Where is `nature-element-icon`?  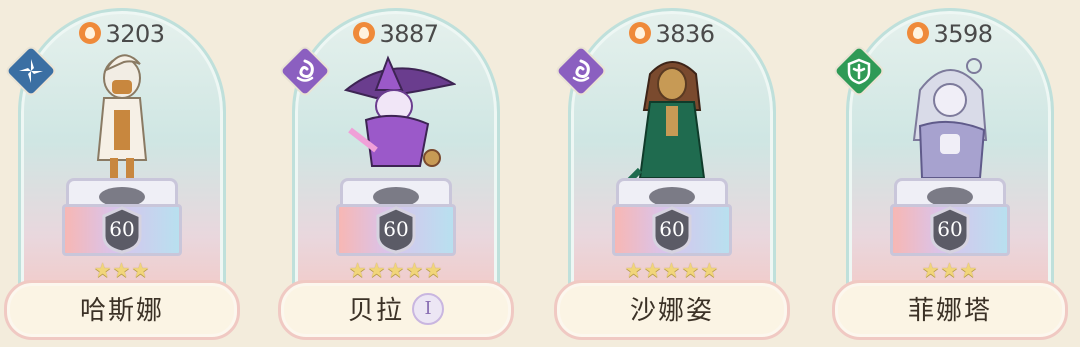
nature-element-icon is located at coordinates (859, 71).